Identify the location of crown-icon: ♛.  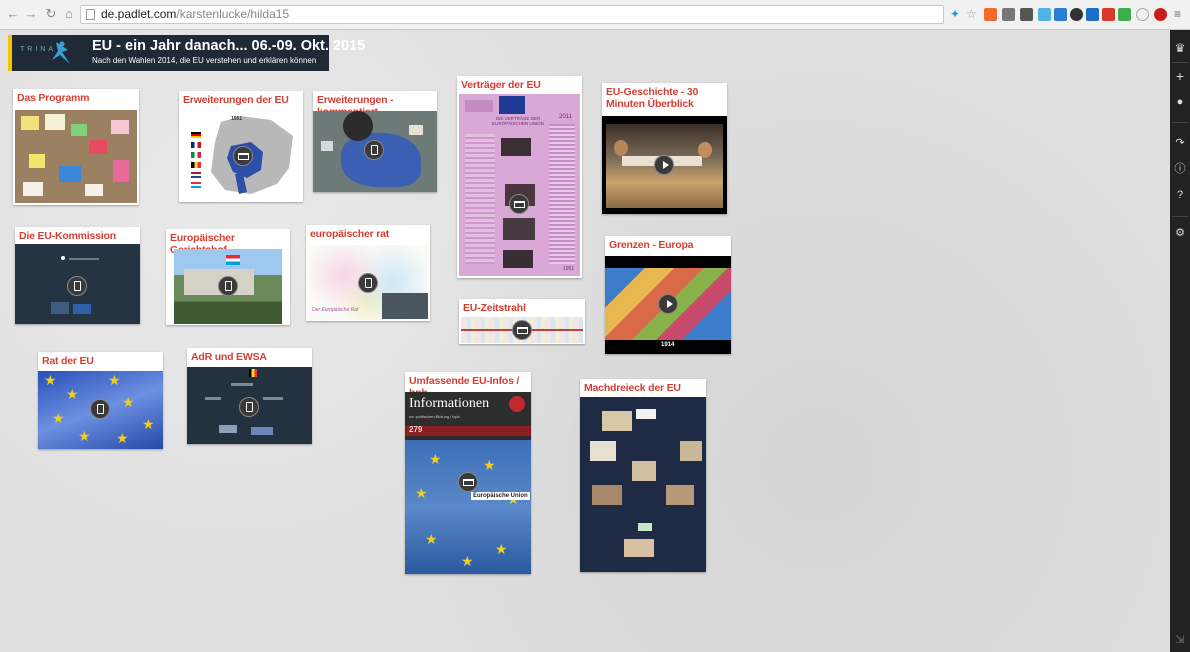
(1180, 48).